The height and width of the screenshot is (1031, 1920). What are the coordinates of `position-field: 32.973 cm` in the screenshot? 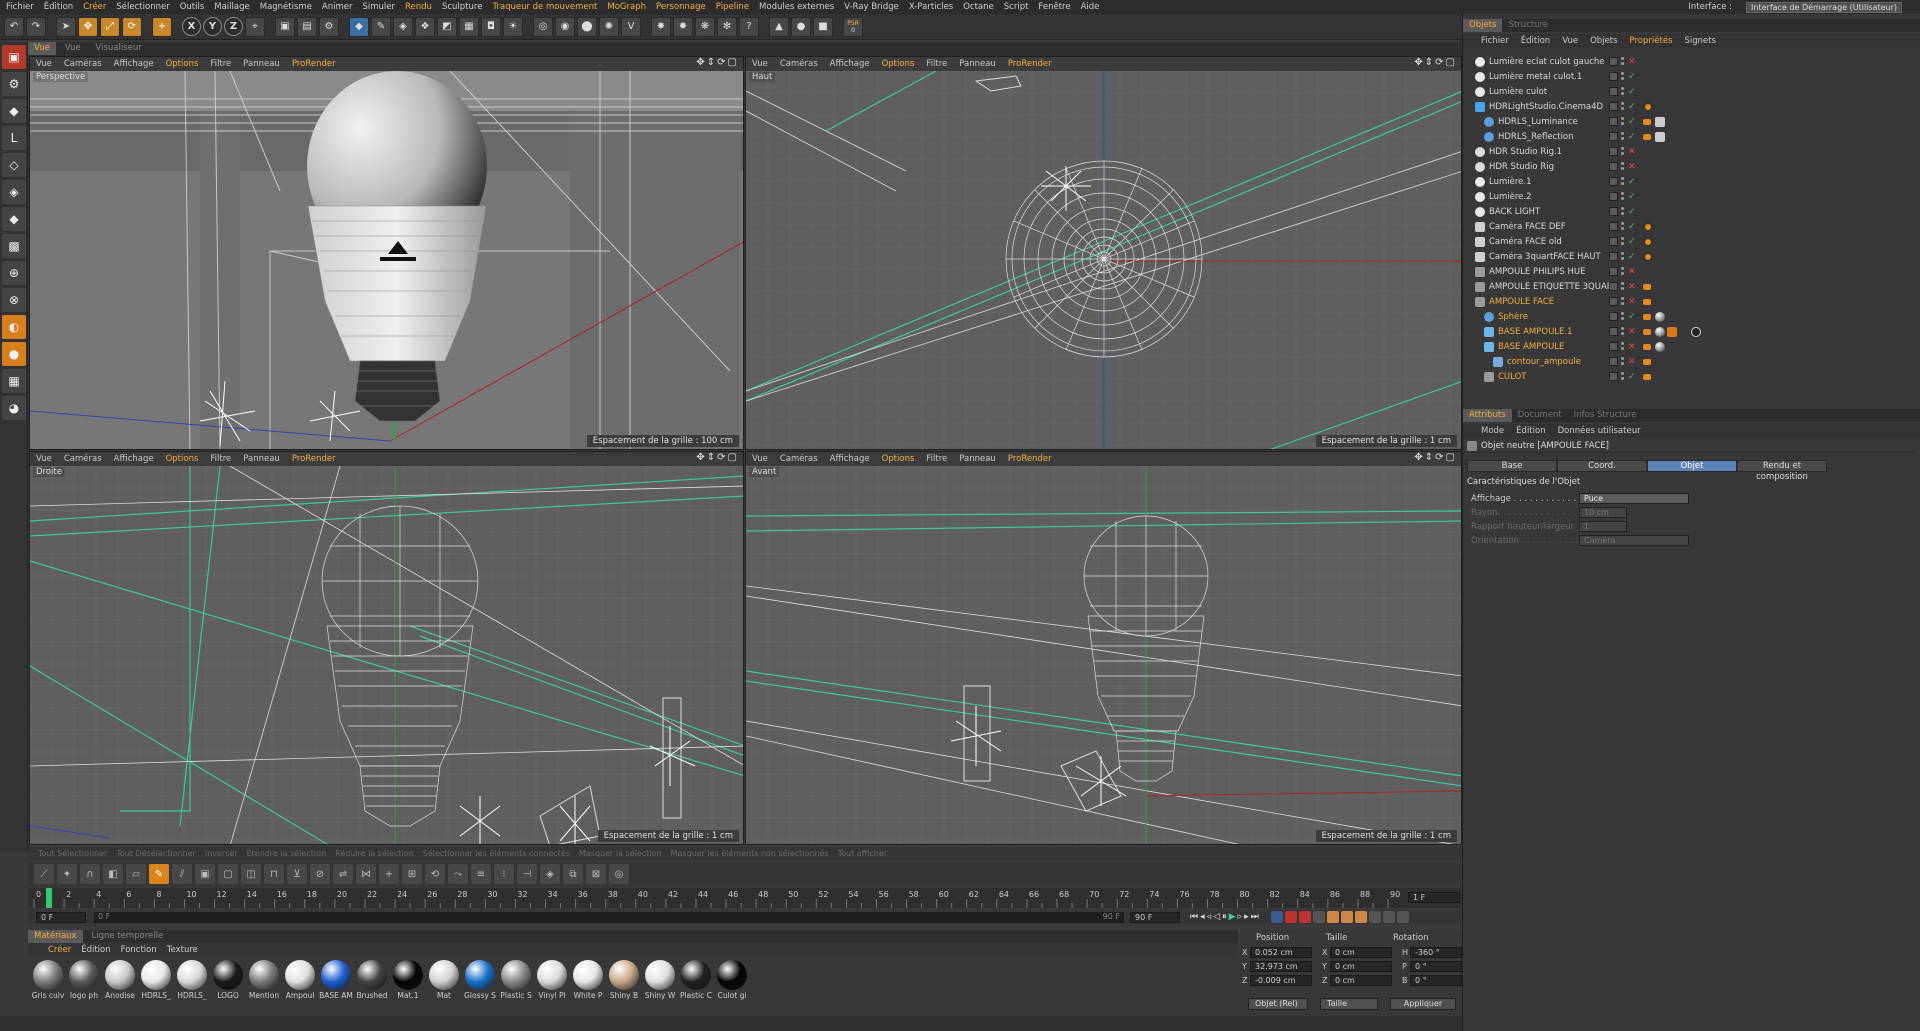 It's located at (1281, 966).